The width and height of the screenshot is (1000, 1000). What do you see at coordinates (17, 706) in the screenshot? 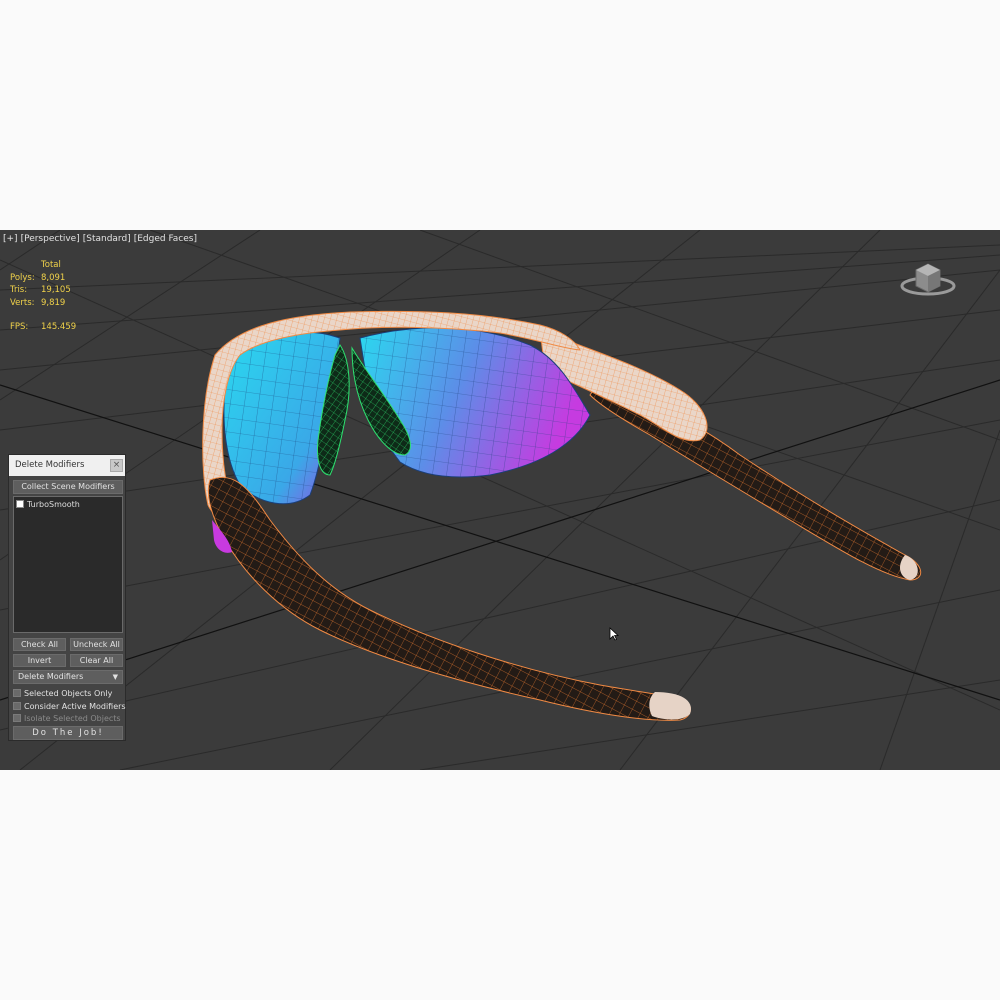
I see `consider-active-modifiers-checkbox` at bounding box center [17, 706].